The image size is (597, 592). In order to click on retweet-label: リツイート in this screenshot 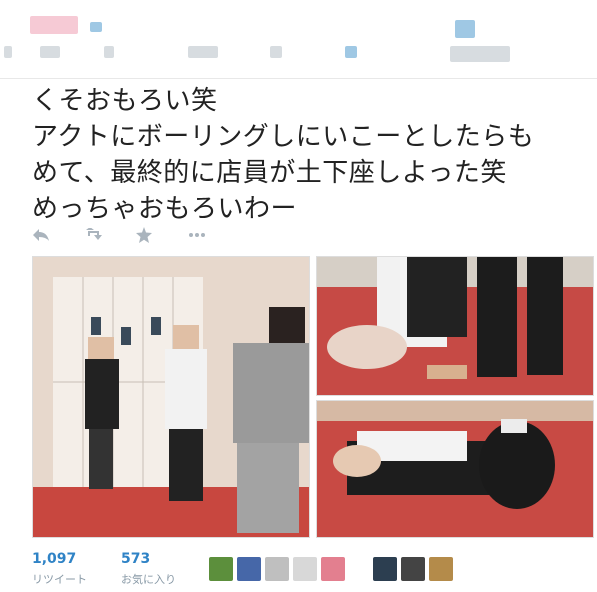, I will do `click(59, 579)`.